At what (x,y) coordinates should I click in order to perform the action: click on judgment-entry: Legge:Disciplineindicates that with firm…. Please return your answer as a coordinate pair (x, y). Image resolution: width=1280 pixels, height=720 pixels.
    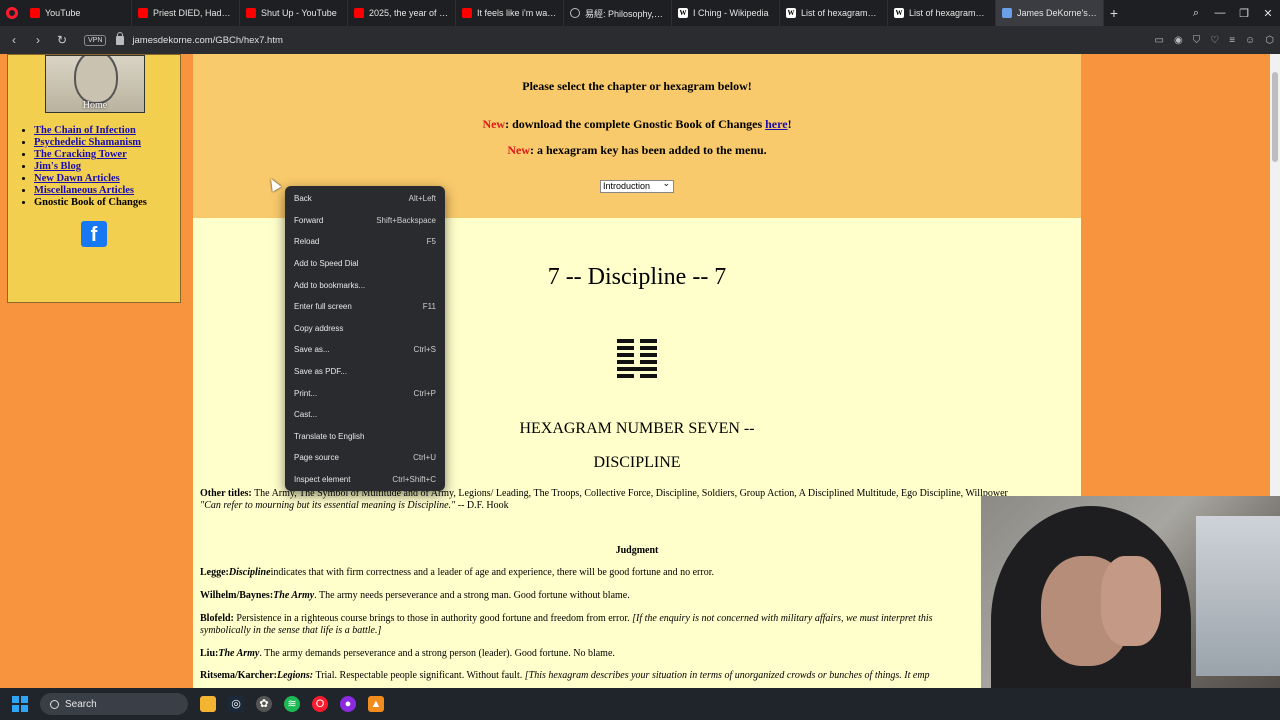
    Looking at the image, I should click on (640, 573).